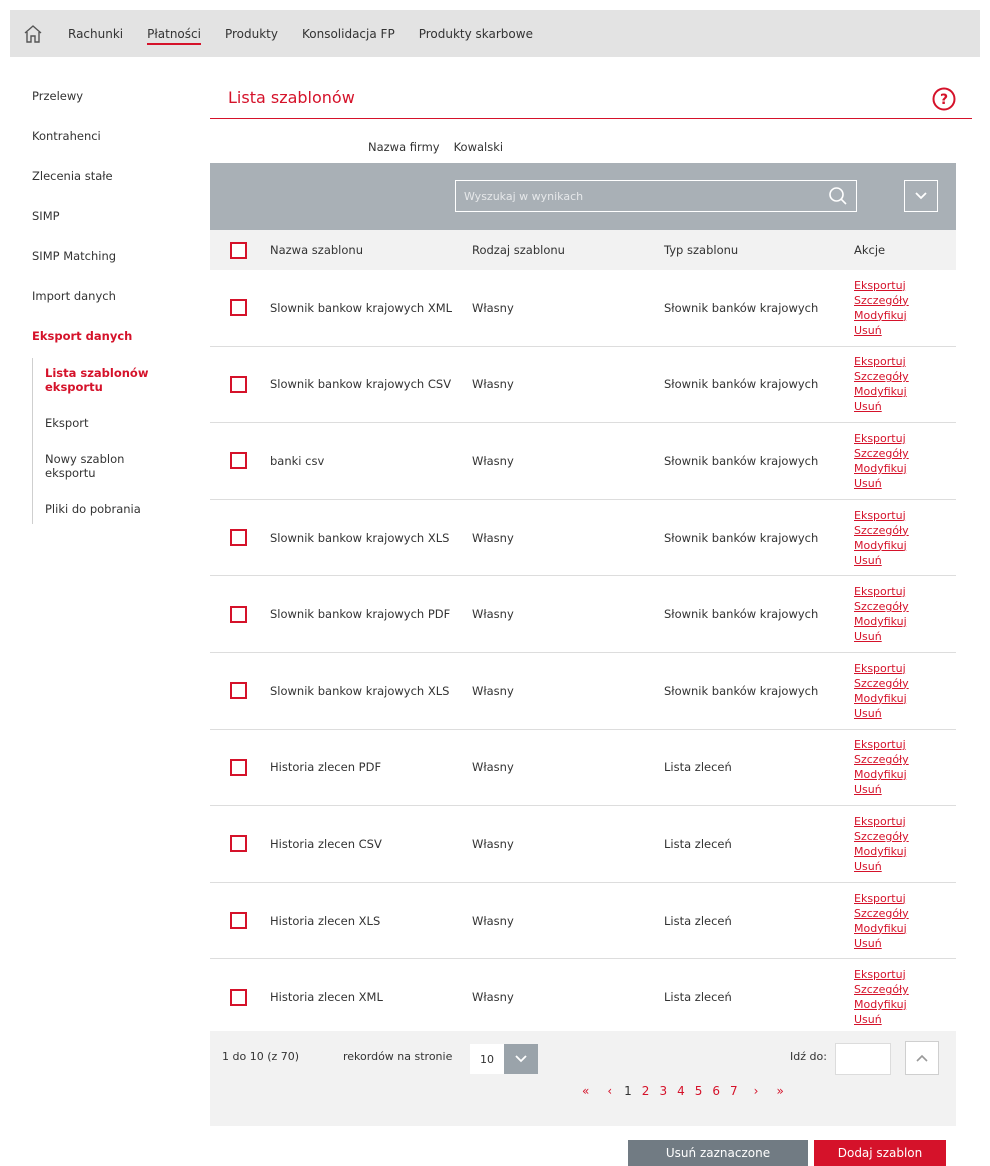  What do you see at coordinates (117, 176) in the screenshot?
I see `sidebar-item-2: Zlecenia stałe` at bounding box center [117, 176].